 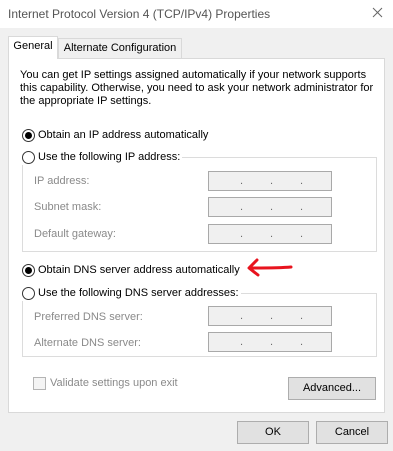 What do you see at coordinates (87, 343) in the screenshot?
I see `alternate-dns-label: Alternate DNS server:` at bounding box center [87, 343].